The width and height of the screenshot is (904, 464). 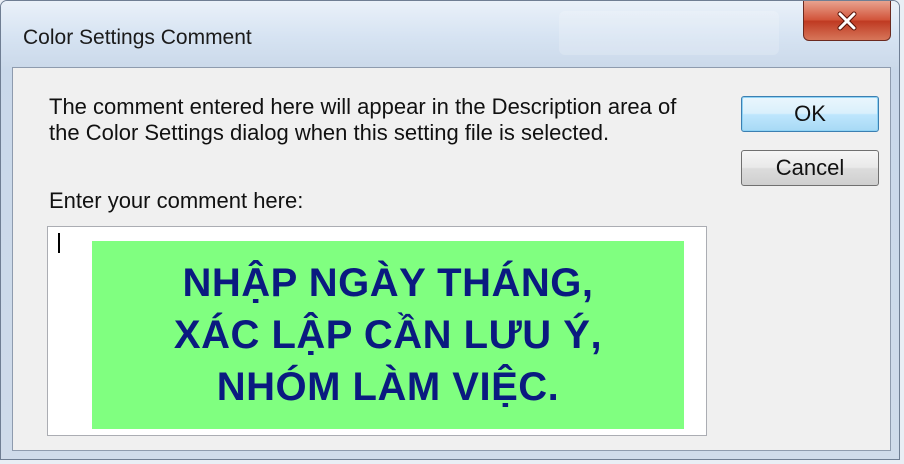 What do you see at coordinates (59, 243) in the screenshot?
I see `text-caret` at bounding box center [59, 243].